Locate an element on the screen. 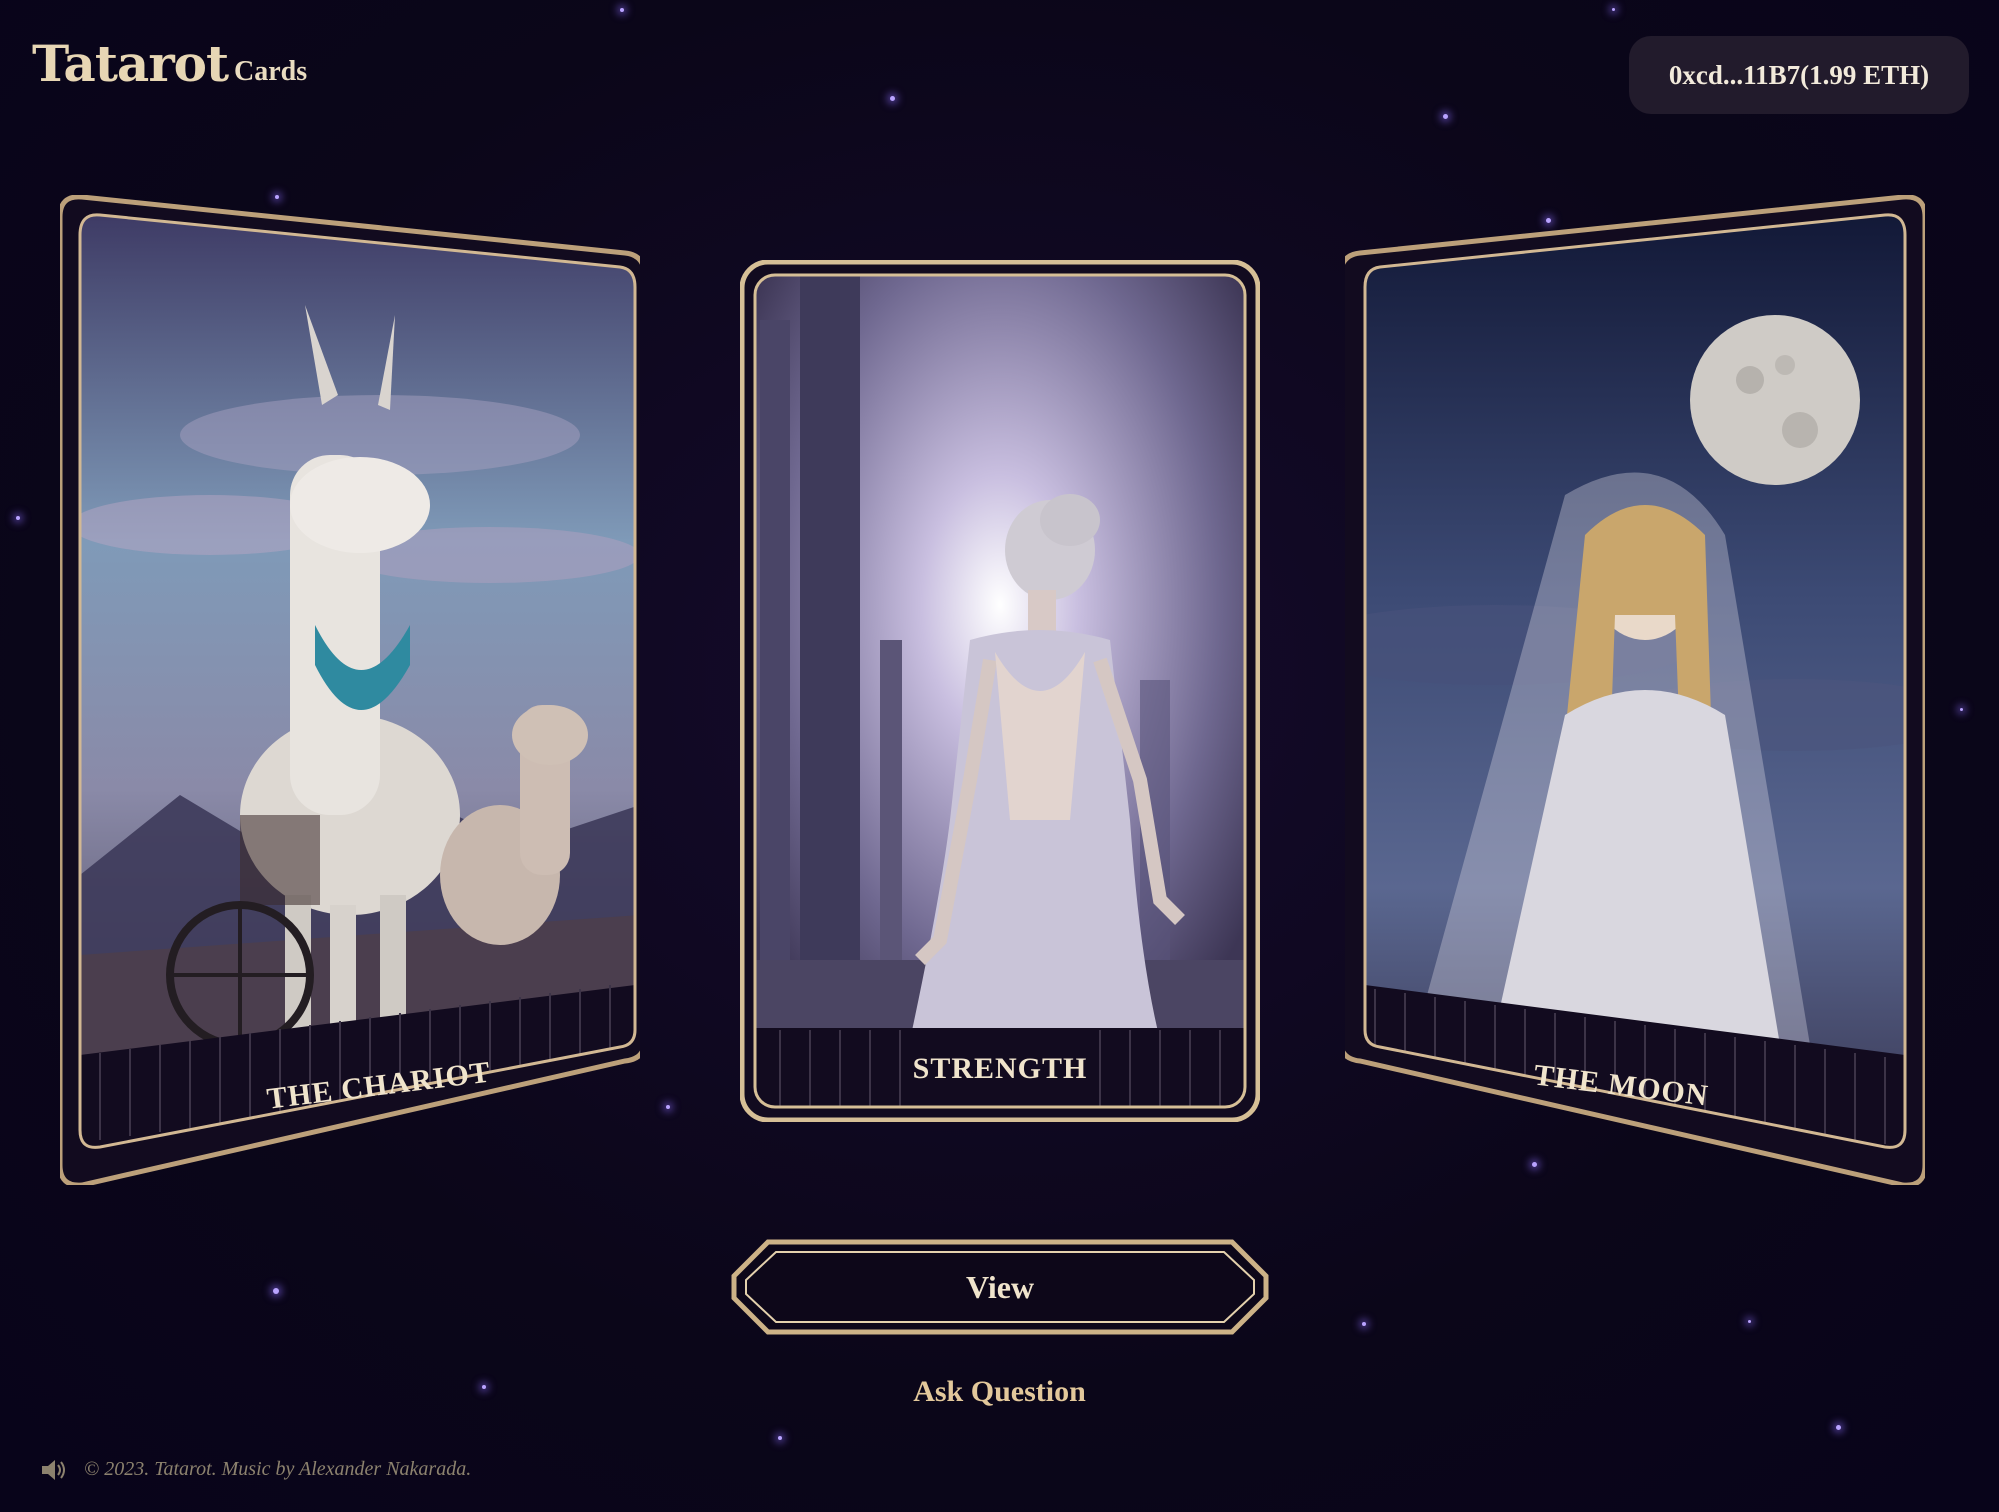 The height and width of the screenshot is (1512, 1999). ask-question-row: Ask Question is located at coordinates (999, 1392).